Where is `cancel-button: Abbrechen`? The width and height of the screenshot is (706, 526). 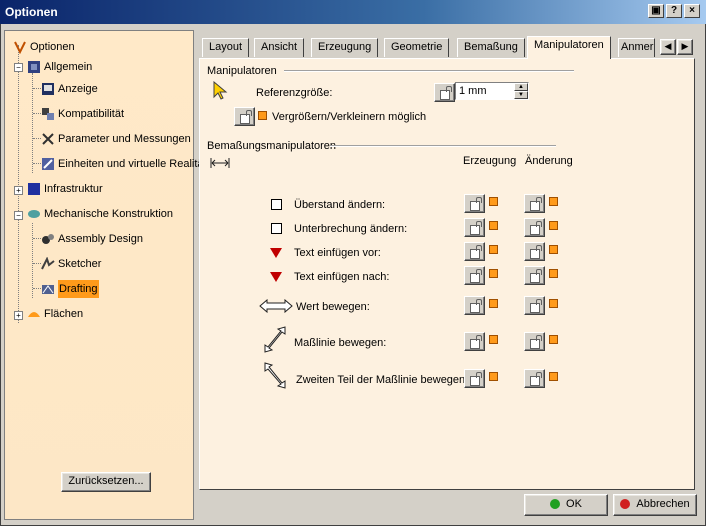 cancel-button: Abbrechen is located at coordinates (655, 505).